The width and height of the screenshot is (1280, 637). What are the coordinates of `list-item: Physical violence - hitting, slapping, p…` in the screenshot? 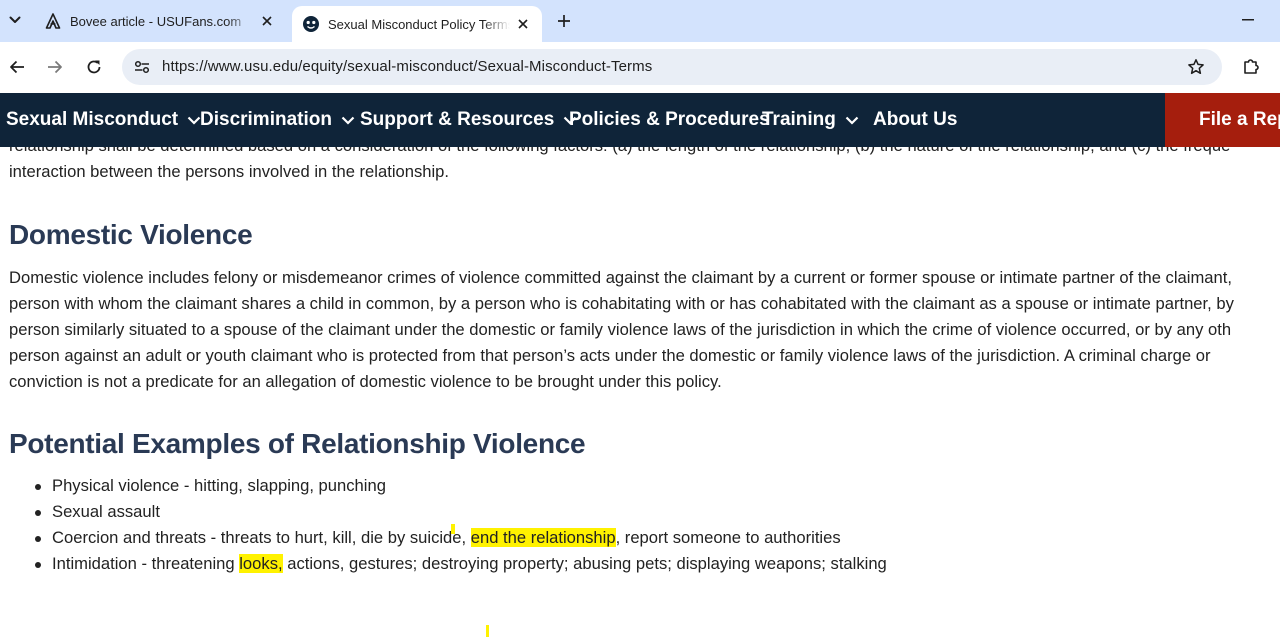 It's located at (461, 486).